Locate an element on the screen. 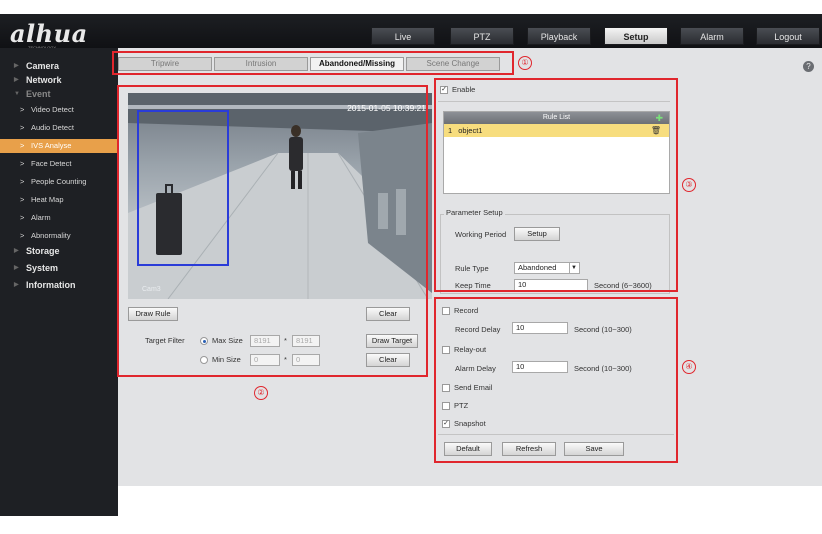 The height and width of the screenshot is (534, 822). working-period-setup-button: Setup is located at coordinates (537, 234).